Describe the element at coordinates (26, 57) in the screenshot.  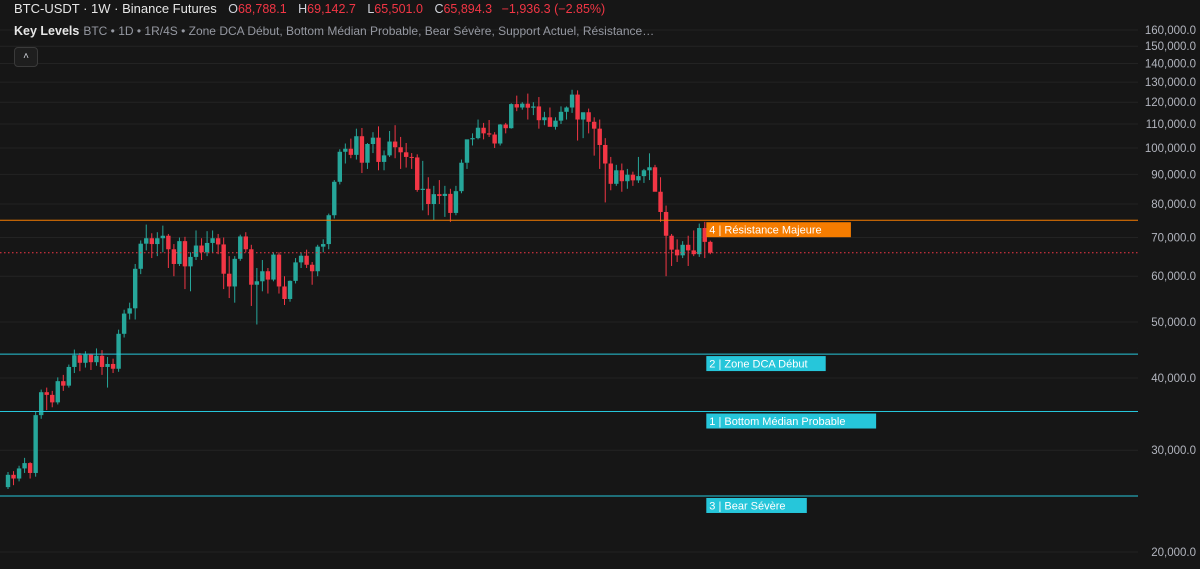
I see `chevron-up-icon: ˄` at that location.